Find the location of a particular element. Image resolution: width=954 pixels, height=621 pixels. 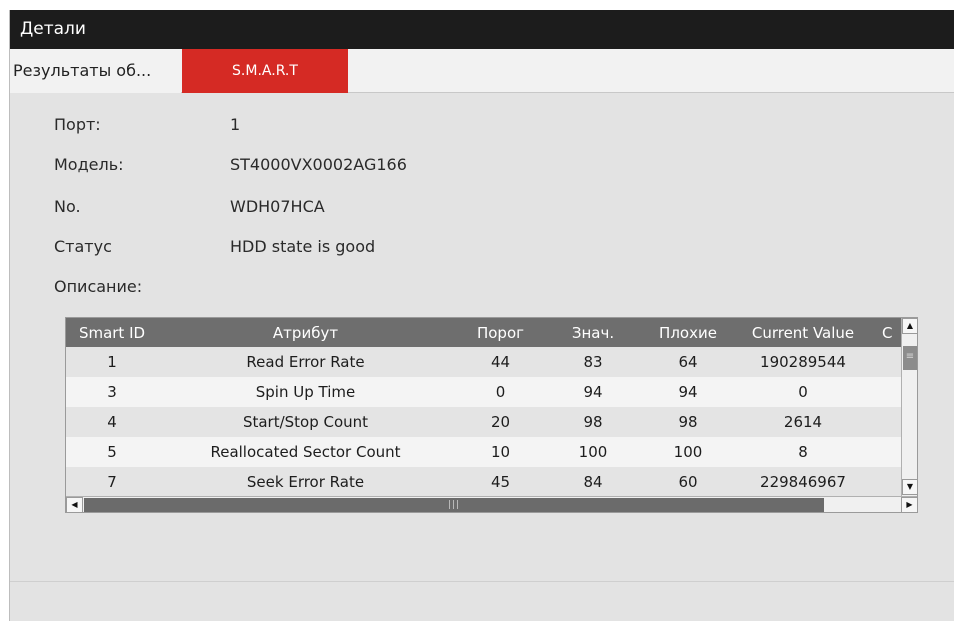

scroll-right-icon: ▶ is located at coordinates (909, 504).